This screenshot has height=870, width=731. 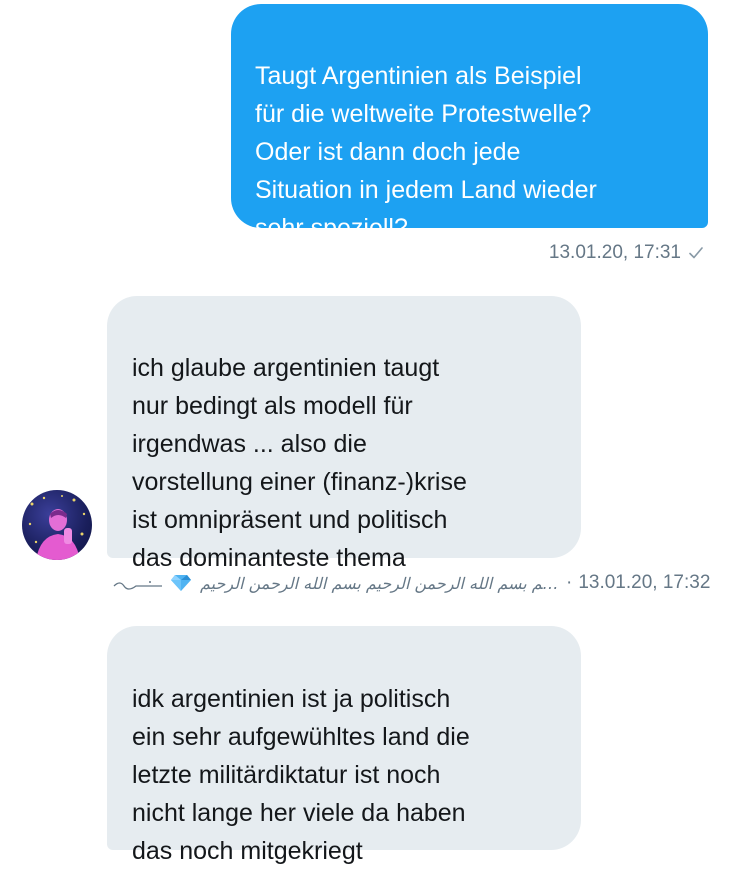 I want to click on outgoing-message-meta: 13.01.20, 17:31, so click(x=627, y=253).